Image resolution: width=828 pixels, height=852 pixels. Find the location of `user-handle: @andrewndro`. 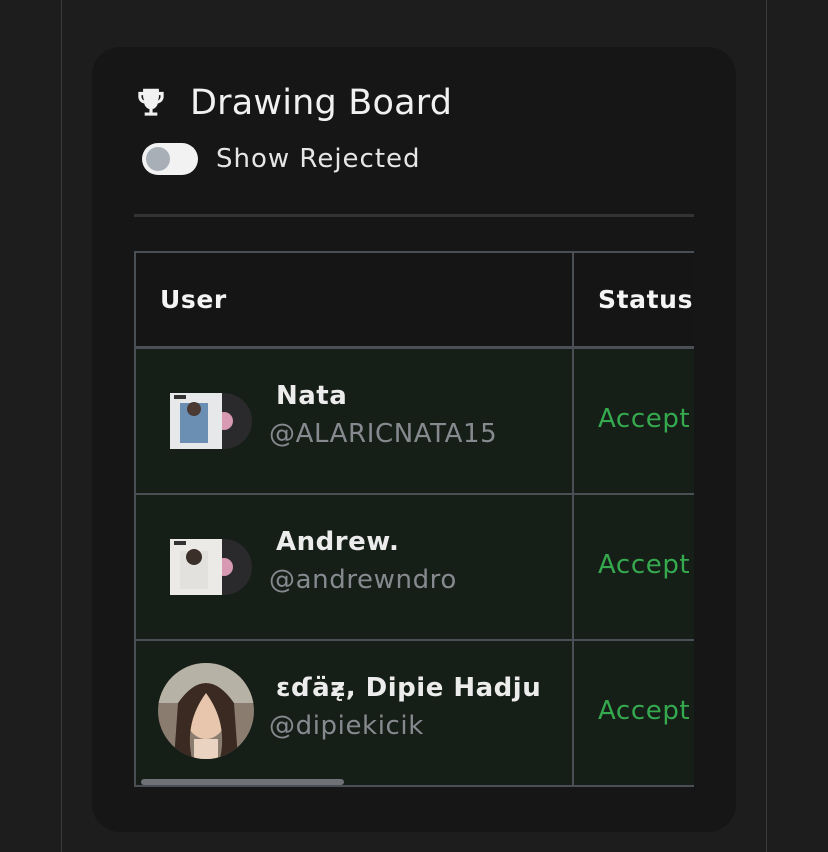

user-handle: @andrewndro is located at coordinates (363, 580).